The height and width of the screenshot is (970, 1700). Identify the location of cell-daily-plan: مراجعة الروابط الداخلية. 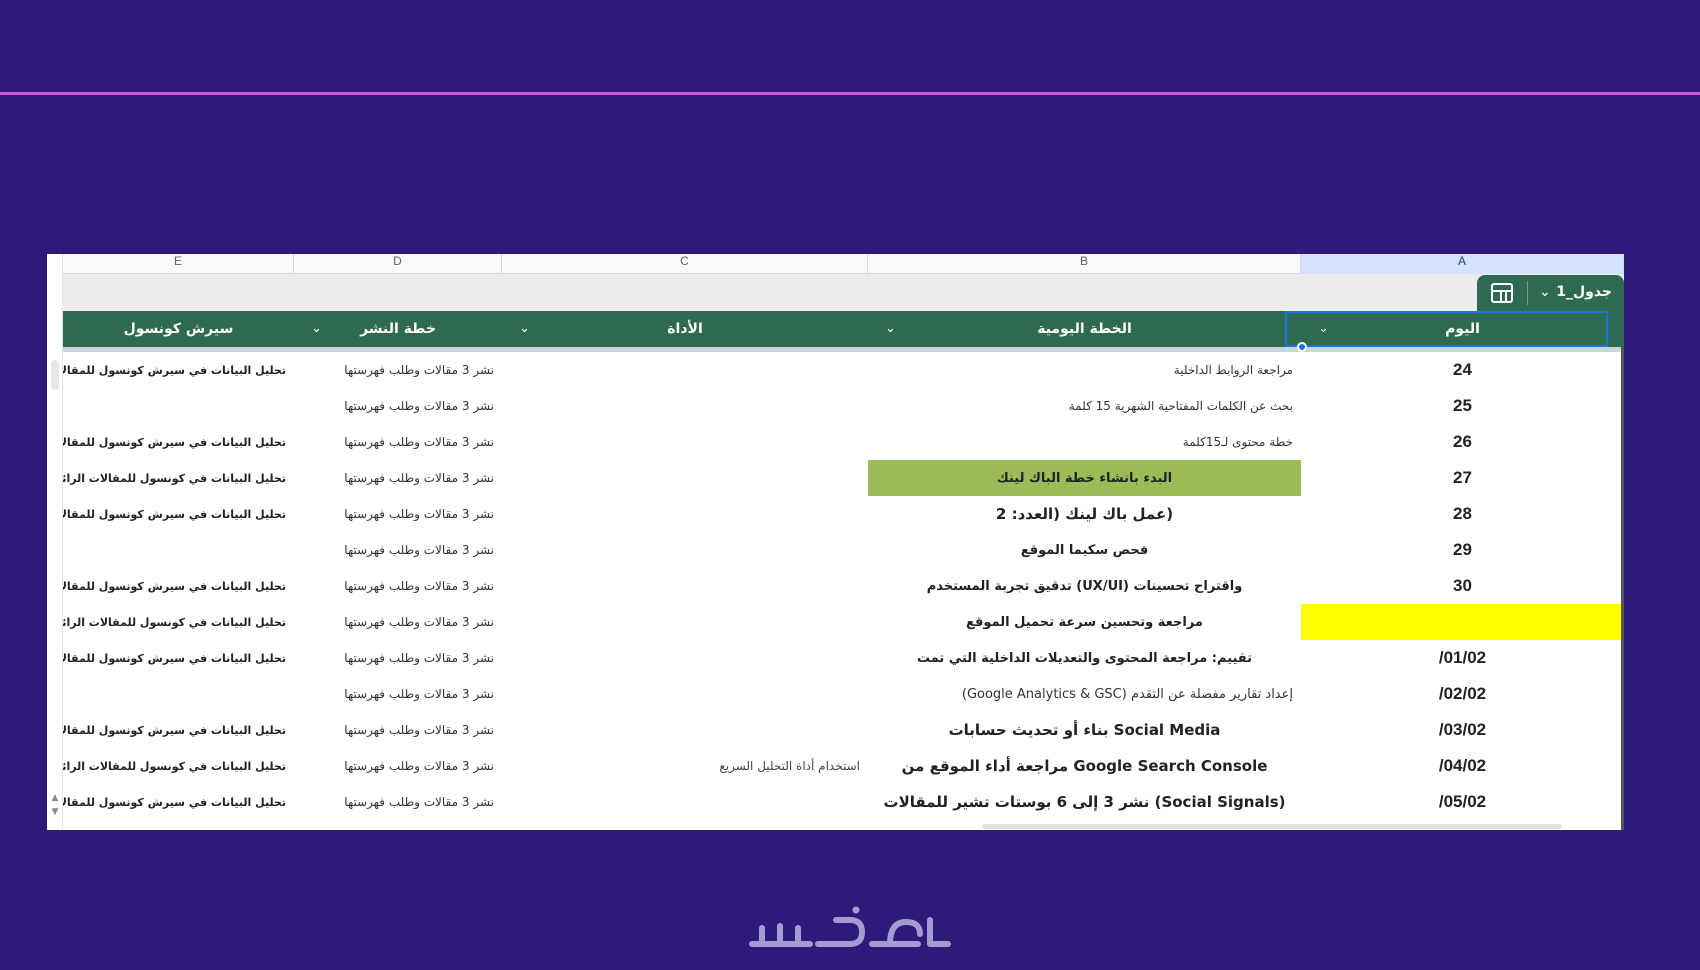
(1084, 370).